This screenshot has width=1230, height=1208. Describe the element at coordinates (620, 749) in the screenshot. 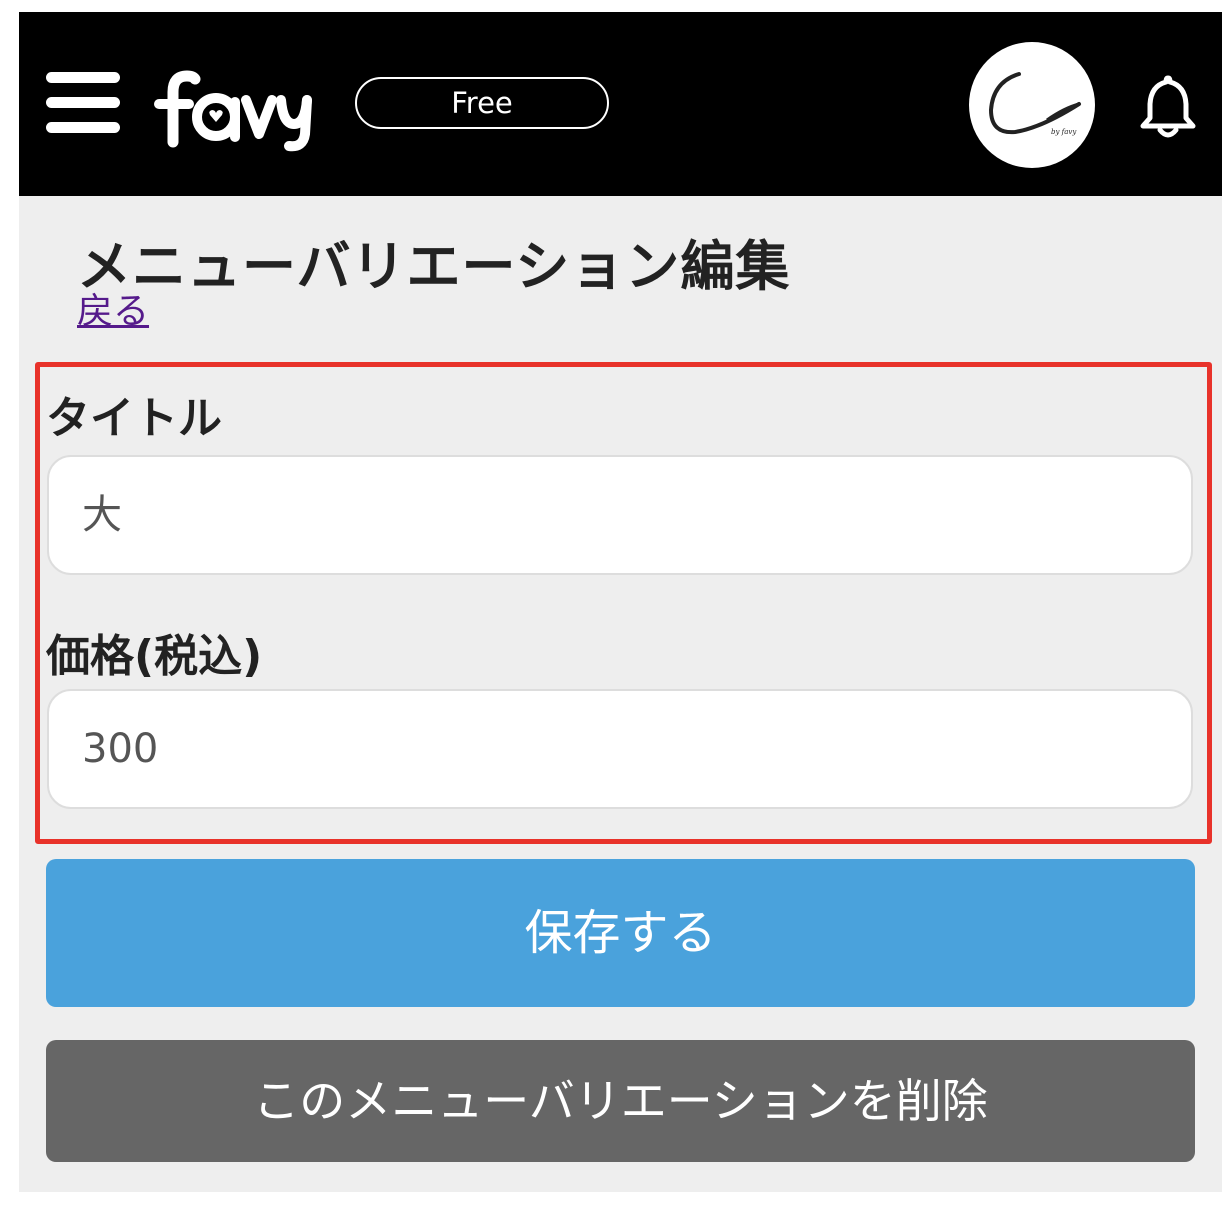

I see `price-input: 300` at that location.